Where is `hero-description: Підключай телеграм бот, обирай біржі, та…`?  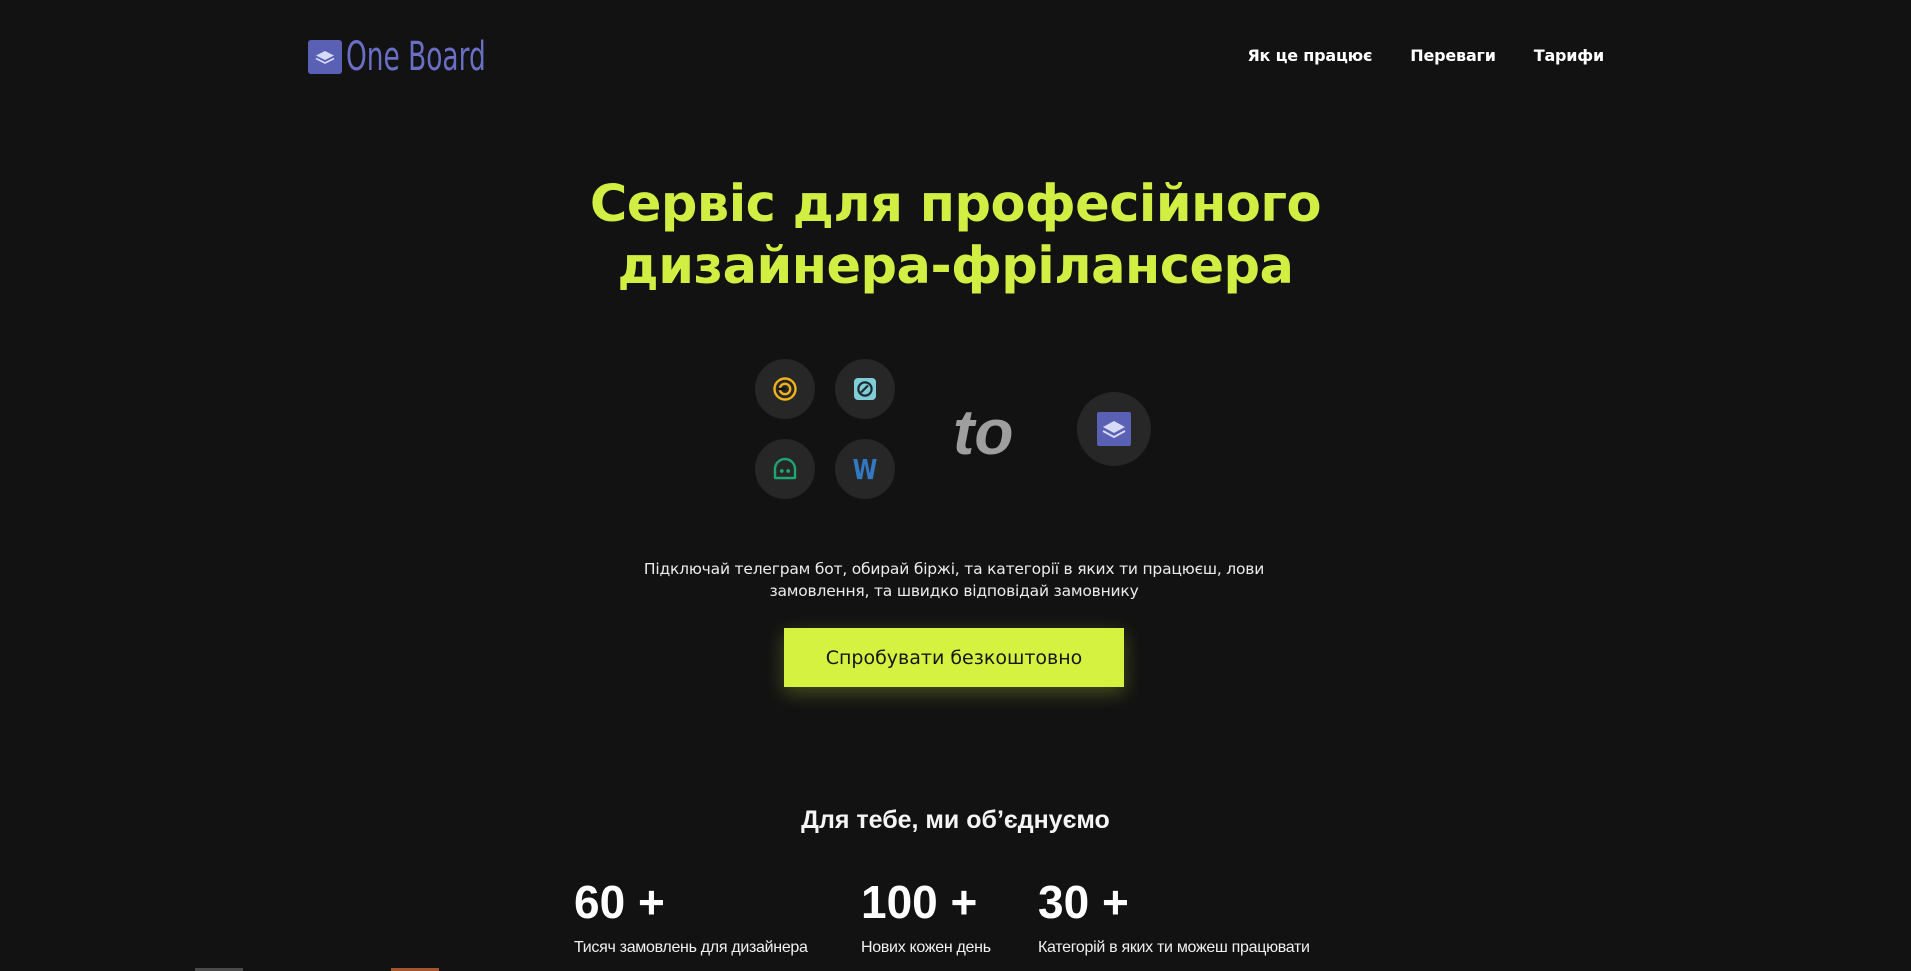 hero-description: Підключай телеграм бот, обирай біржі, та… is located at coordinates (954, 580).